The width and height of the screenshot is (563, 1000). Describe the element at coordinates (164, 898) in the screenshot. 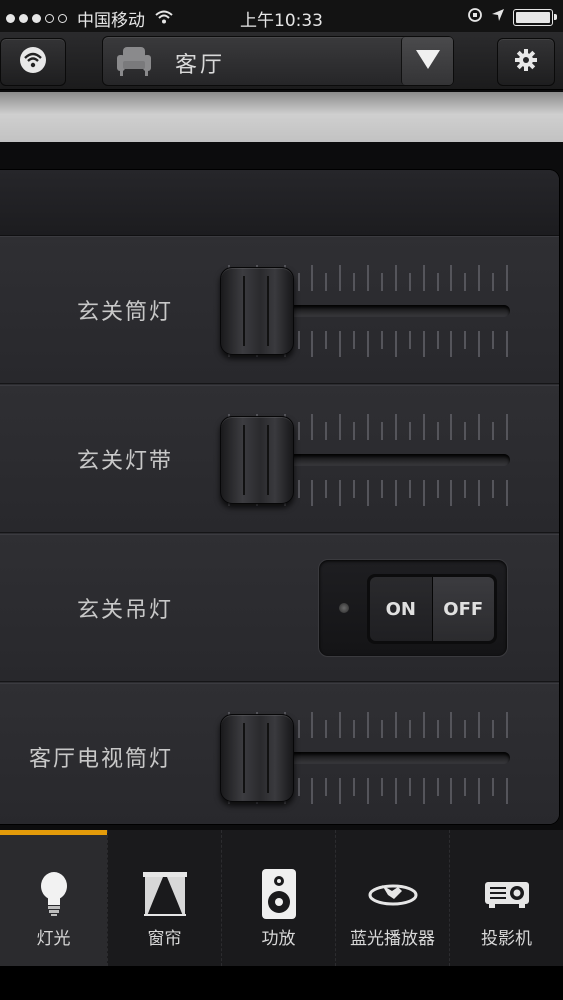

I see `tab-curtains: 窗帘` at that location.